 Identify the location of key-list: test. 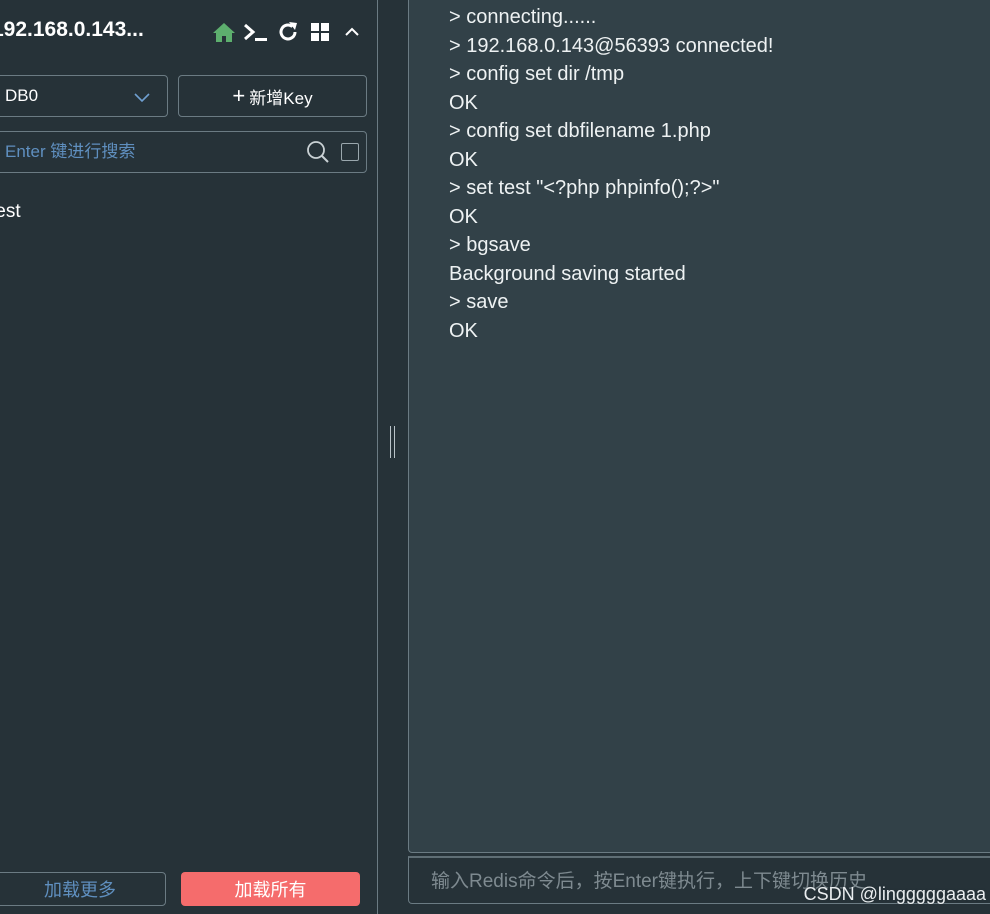
(188, 212).